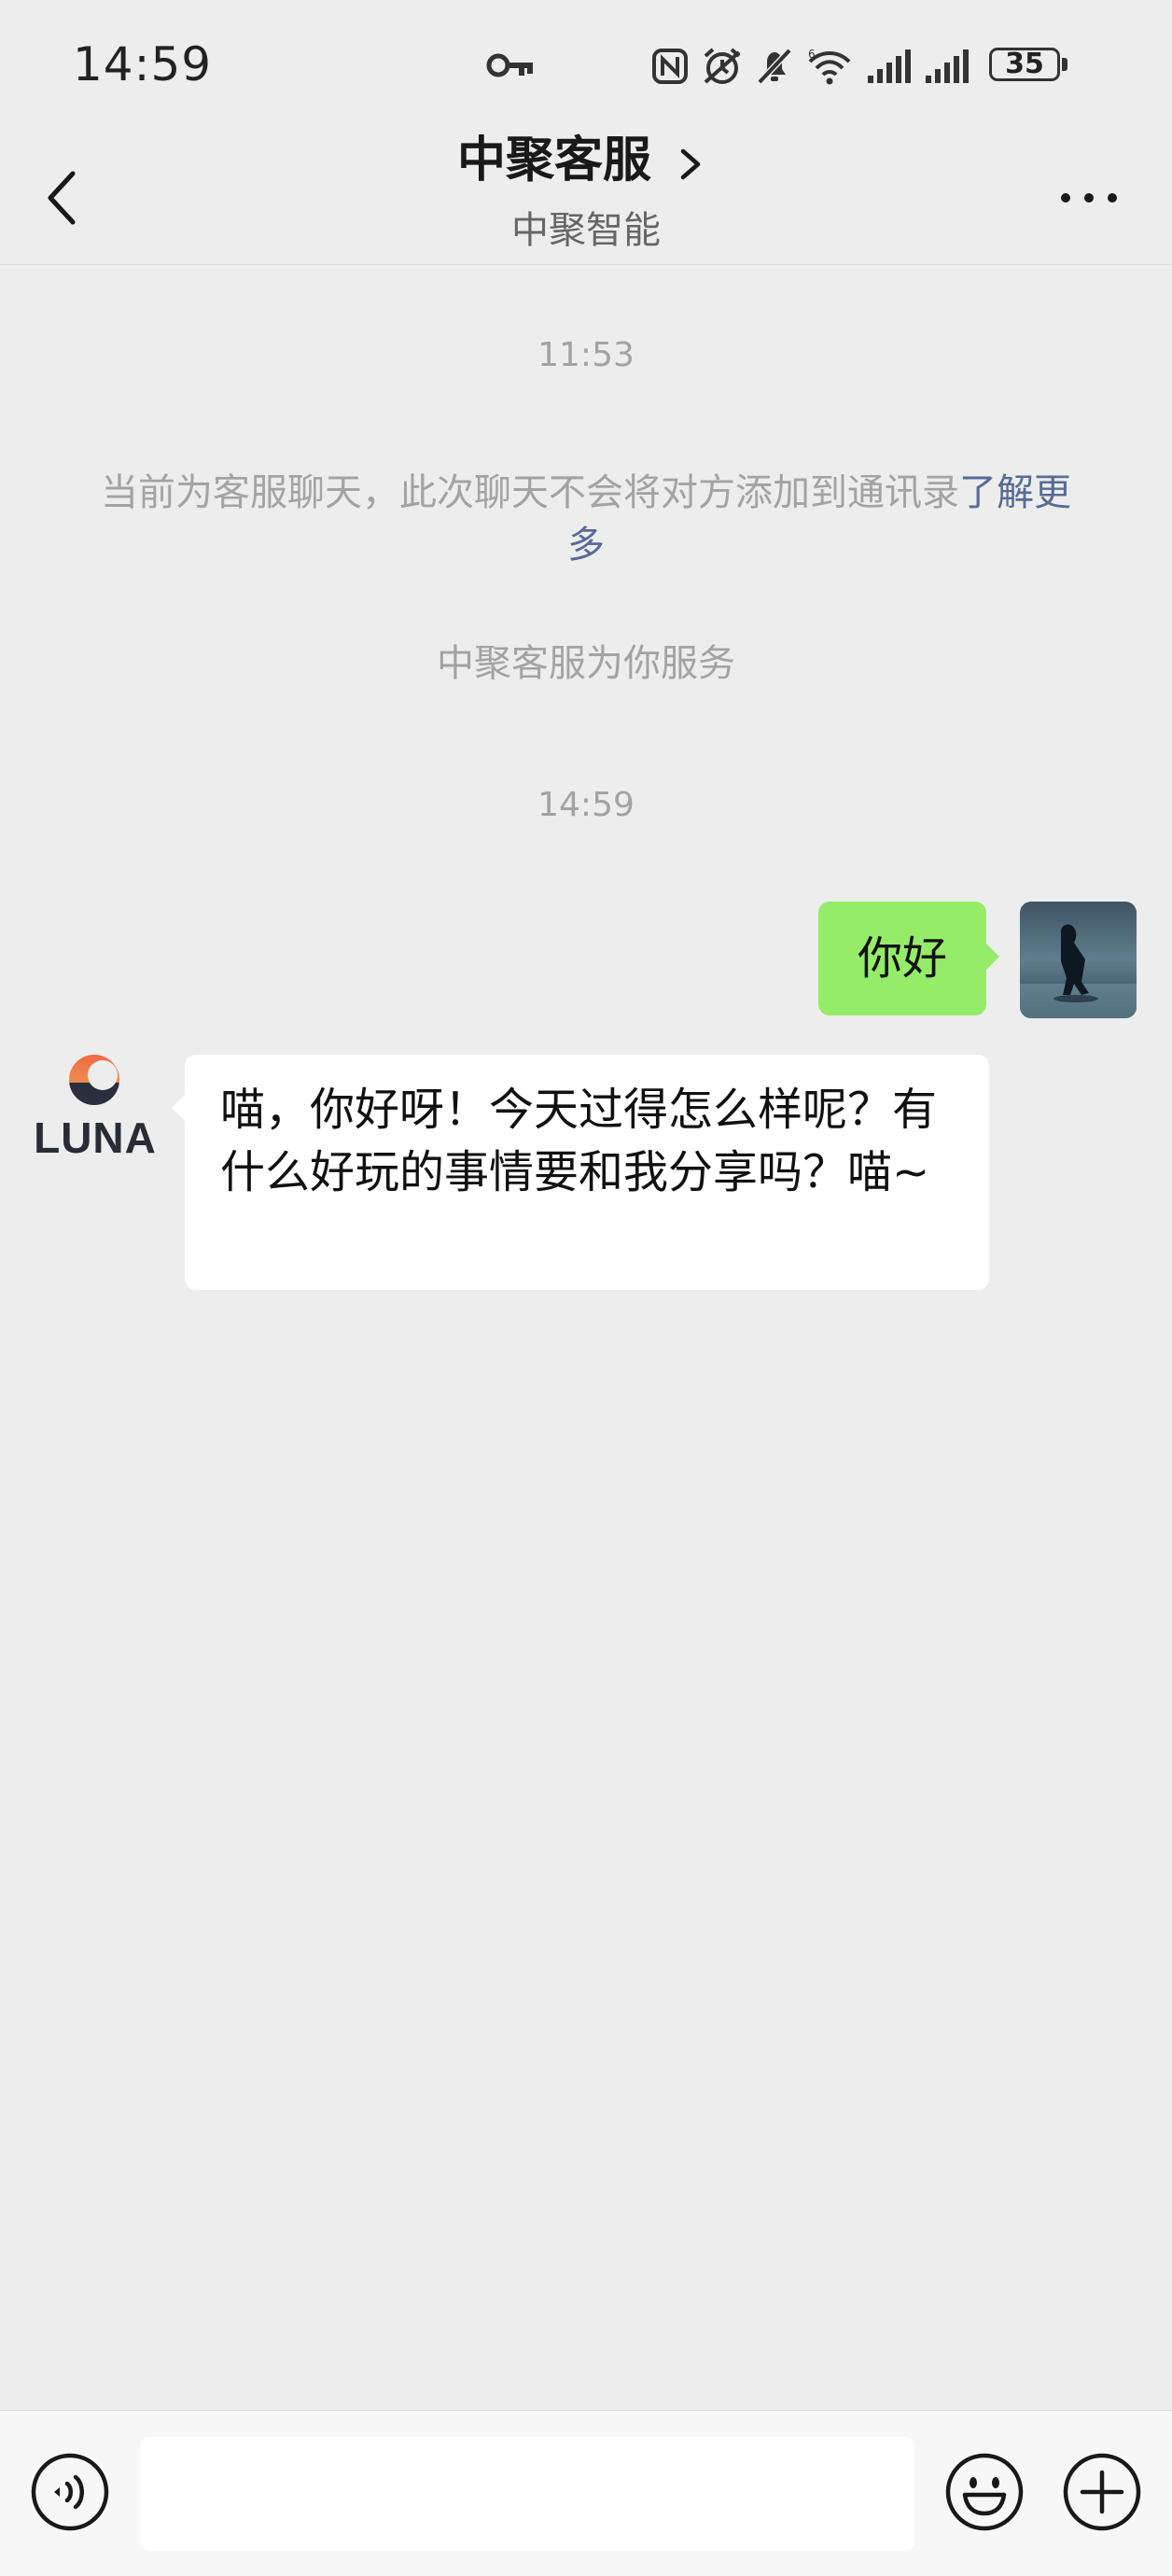  What do you see at coordinates (774, 66) in the screenshot?
I see `mute-bell-icon` at bounding box center [774, 66].